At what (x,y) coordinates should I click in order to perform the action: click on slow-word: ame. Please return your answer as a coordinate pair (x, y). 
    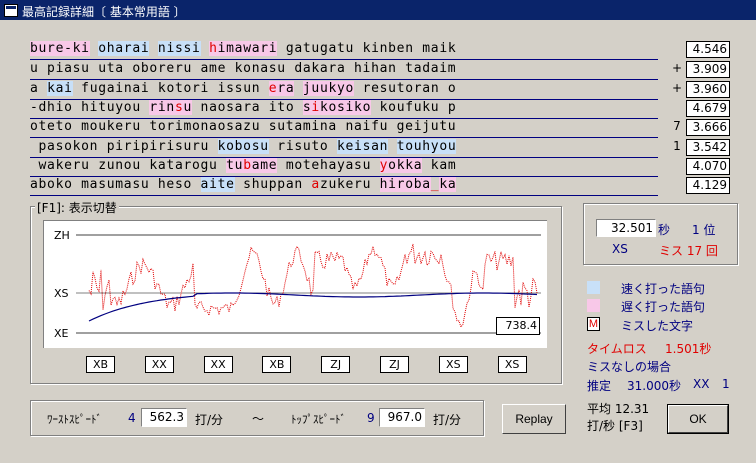
    Looking at the image, I should click on (264, 165).